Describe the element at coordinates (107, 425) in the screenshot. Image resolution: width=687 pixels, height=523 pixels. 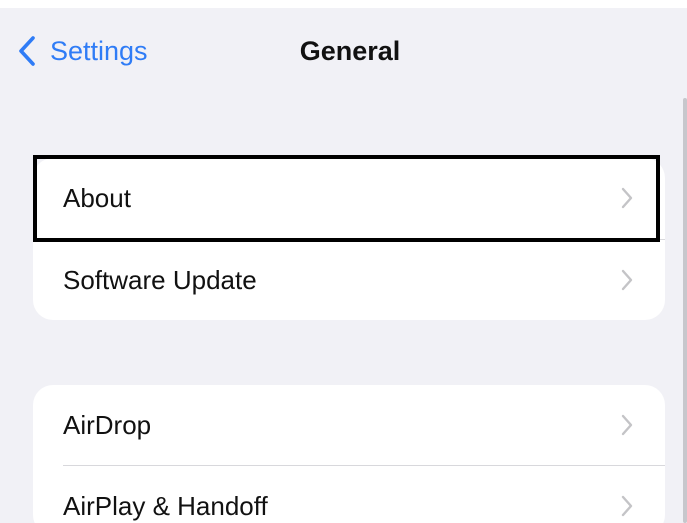
I see `row-label: AirDrop` at that location.